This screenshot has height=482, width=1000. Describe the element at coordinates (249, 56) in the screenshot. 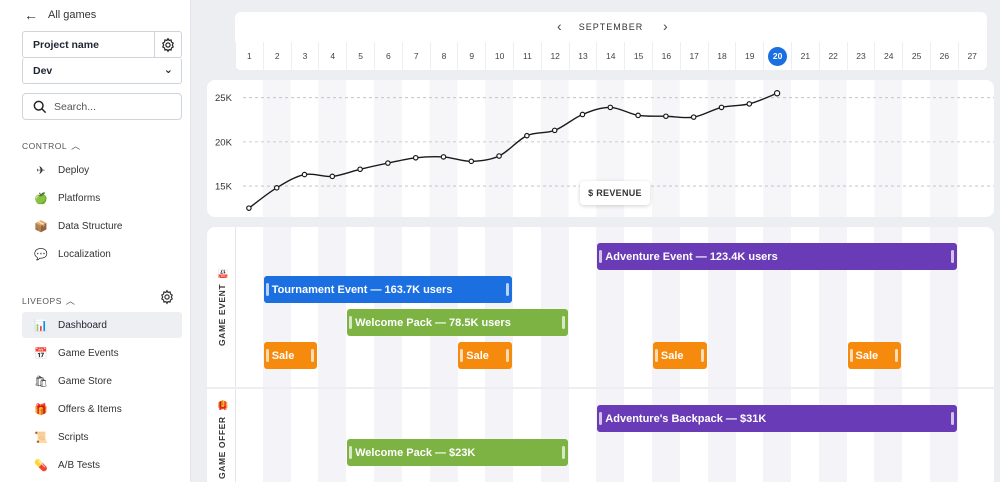

I see `calendar-day: 1` at that location.